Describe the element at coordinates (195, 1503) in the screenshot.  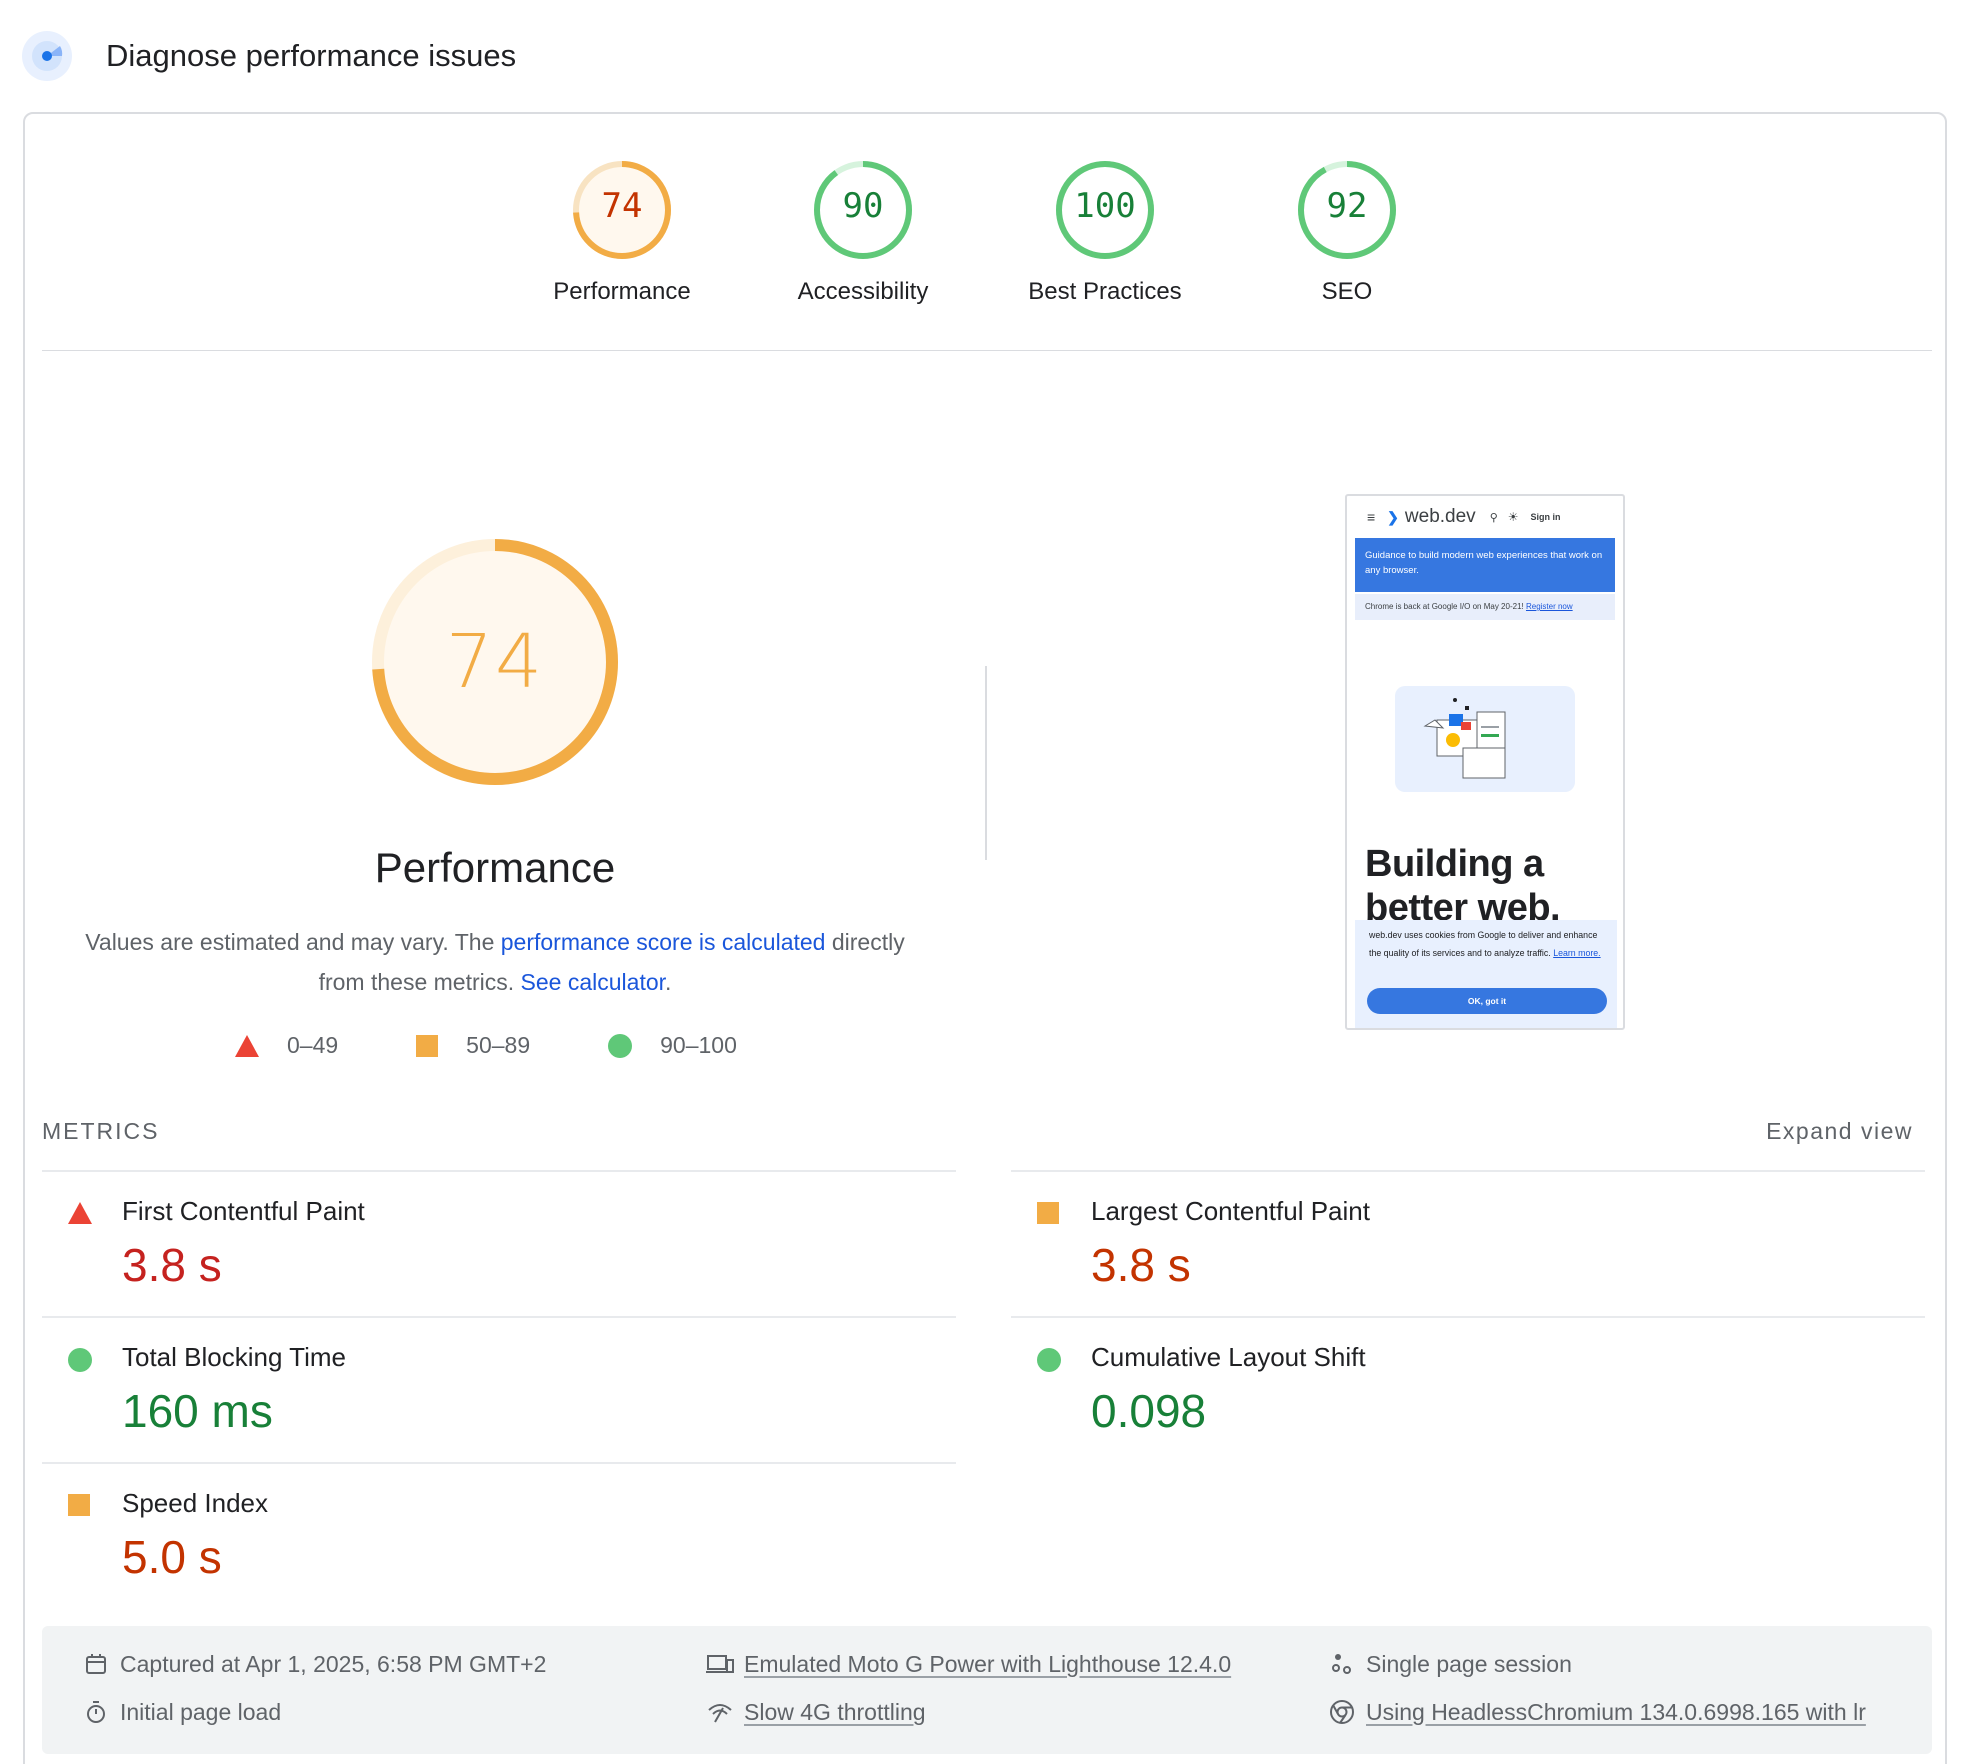
I see `metric-title: Speed Index` at that location.